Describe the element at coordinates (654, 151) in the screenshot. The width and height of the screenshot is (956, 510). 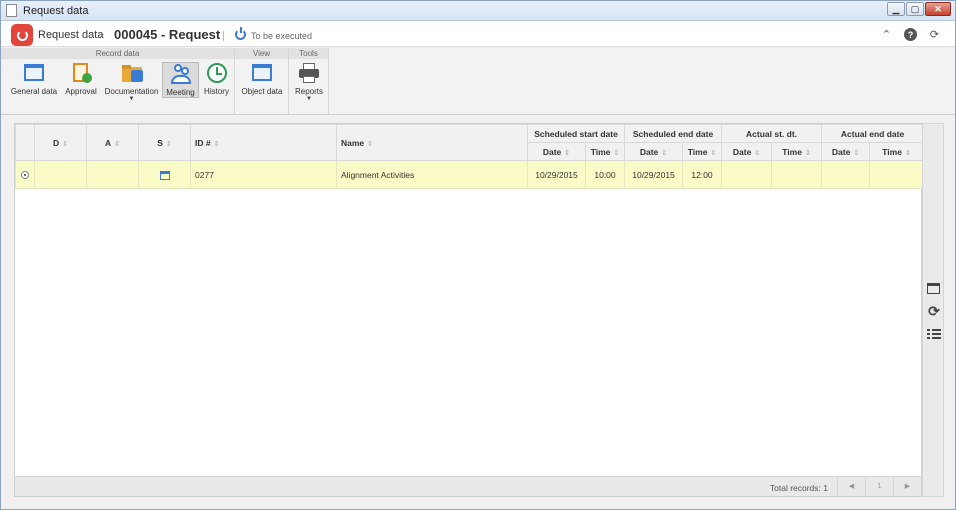
I see `column-header-sched-end-date: Date ⇕` at that location.